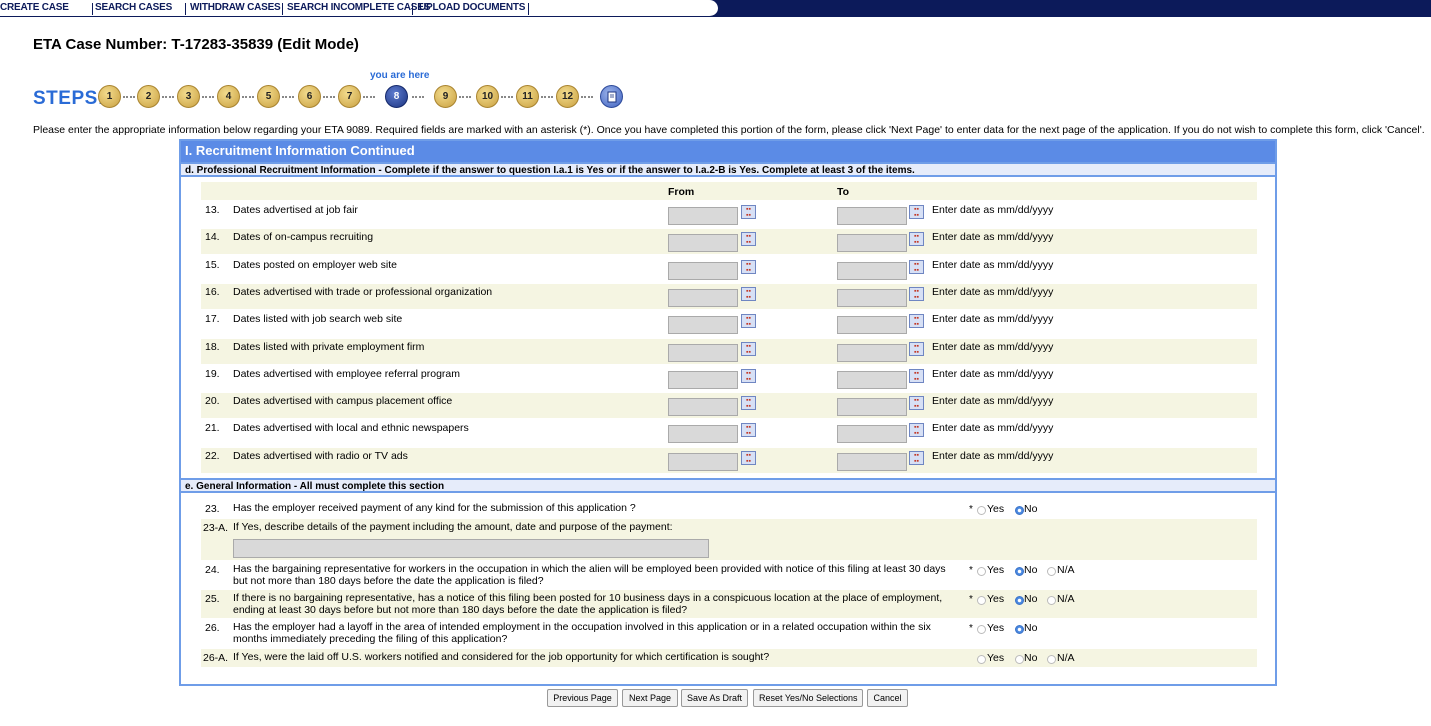 Image resolution: width=1431 pixels, height=726 pixels. I want to click on step-6: 6, so click(309, 96).